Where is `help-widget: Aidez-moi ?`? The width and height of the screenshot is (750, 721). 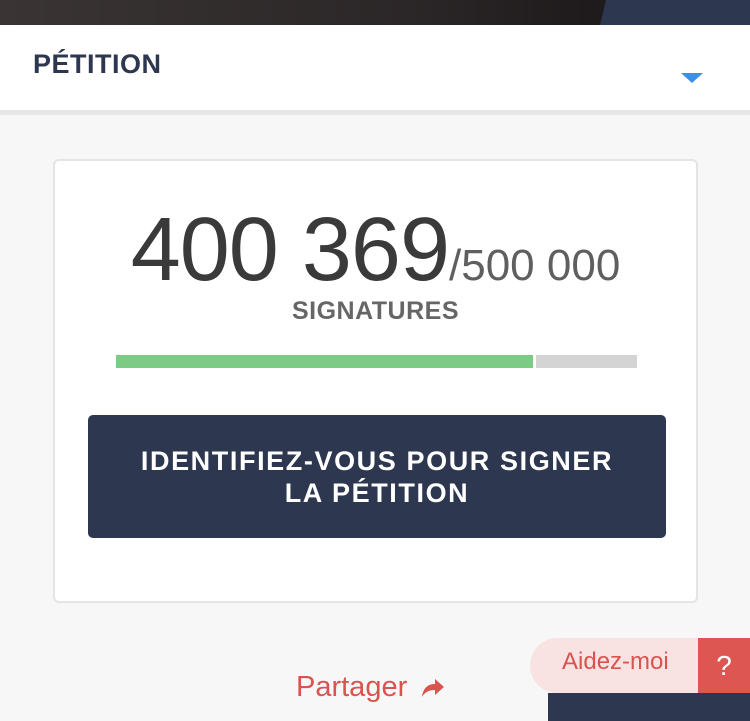
help-widget: Aidez-moi ? is located at coordinates (640, 665).